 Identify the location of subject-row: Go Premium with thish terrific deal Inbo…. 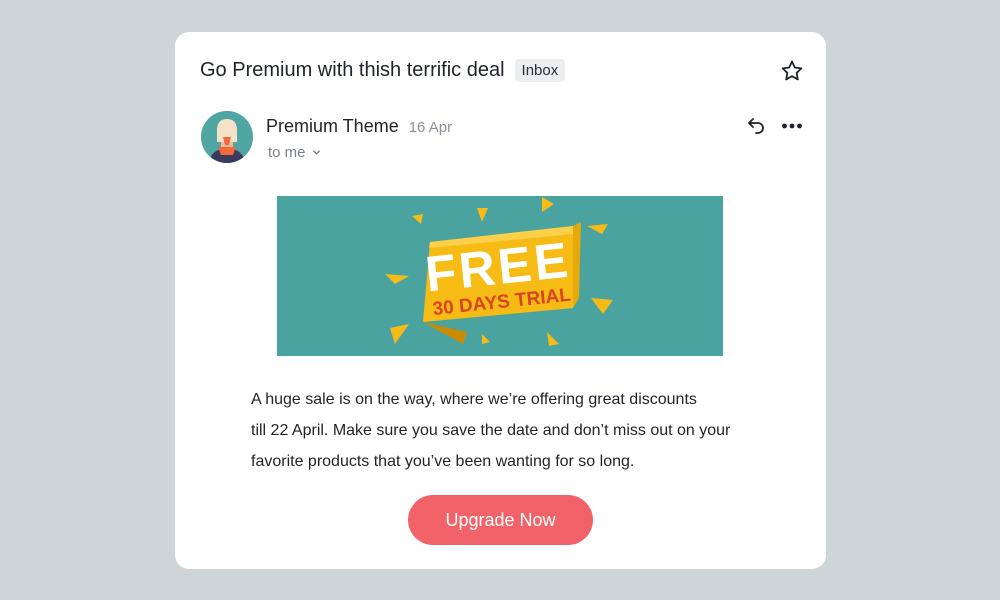
(383, 70).